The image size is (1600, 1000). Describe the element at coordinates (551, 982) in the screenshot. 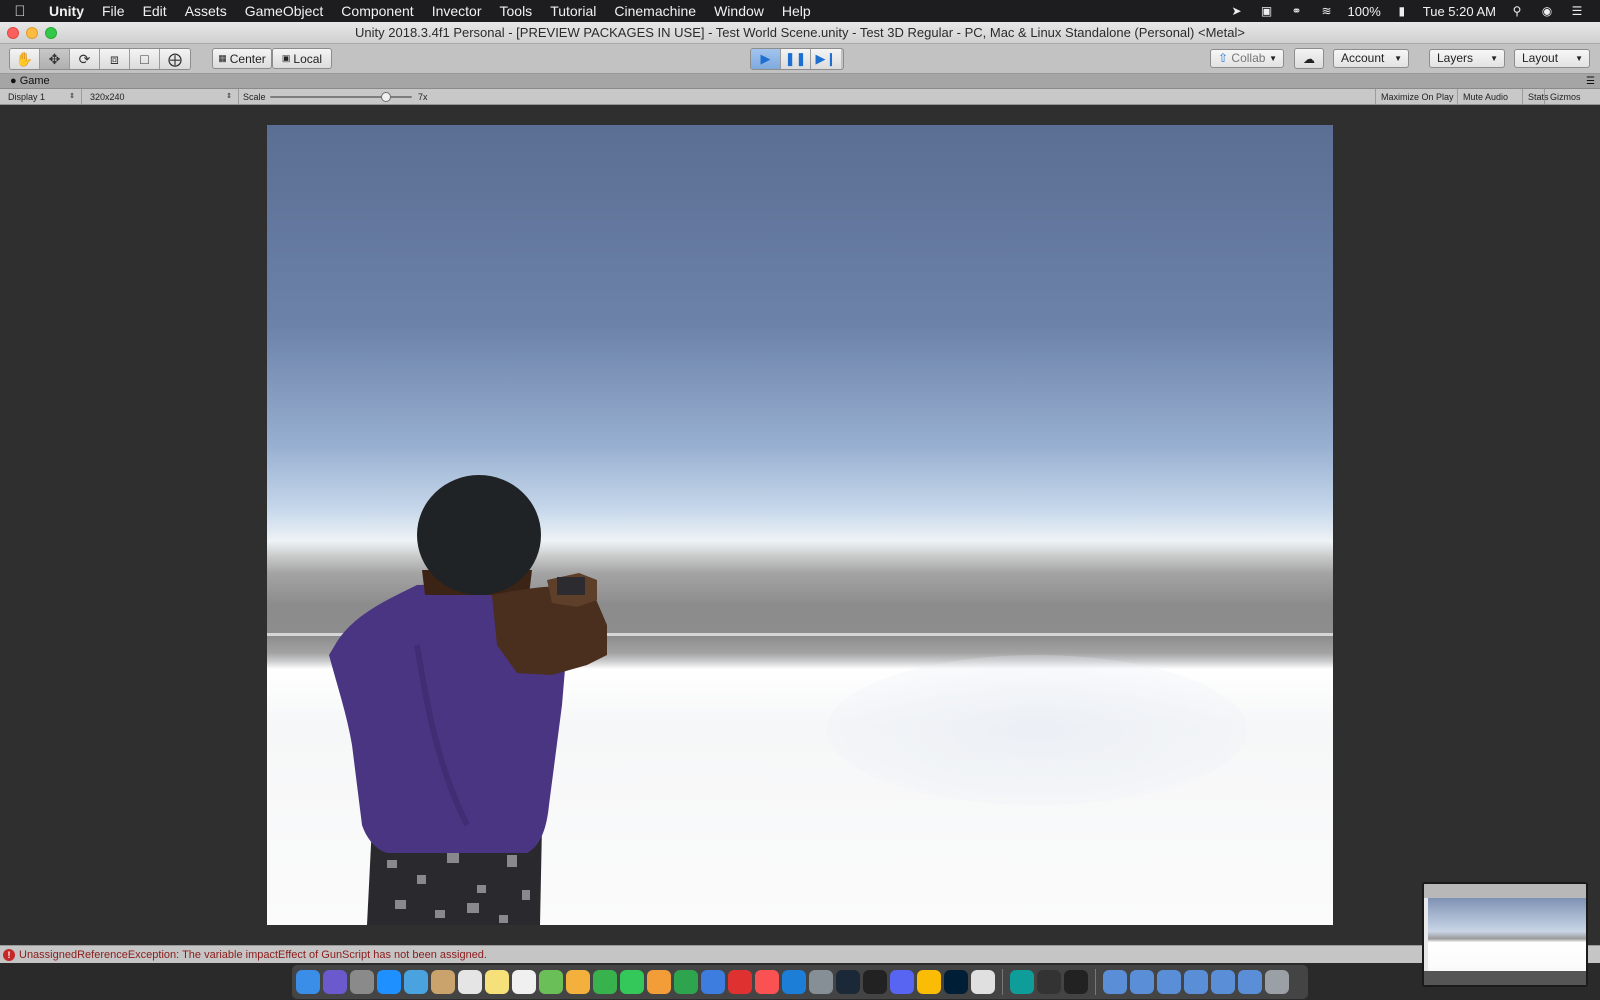

I see `maps-icon` at that location.